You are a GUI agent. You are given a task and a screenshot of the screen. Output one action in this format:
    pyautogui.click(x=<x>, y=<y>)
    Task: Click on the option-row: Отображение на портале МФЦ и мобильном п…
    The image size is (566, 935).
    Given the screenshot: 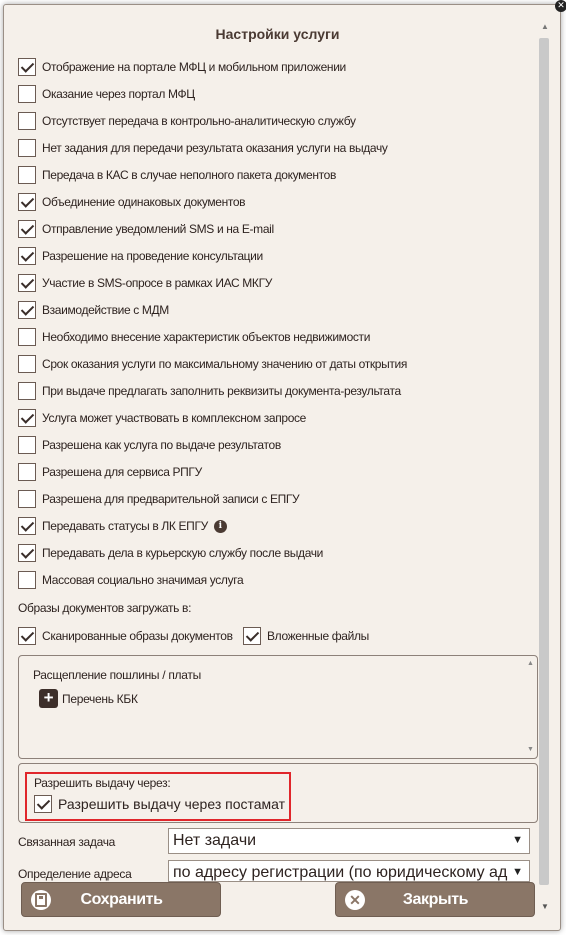 What is the action you would take?
    pyautogui.click(x=182, y=67)
    